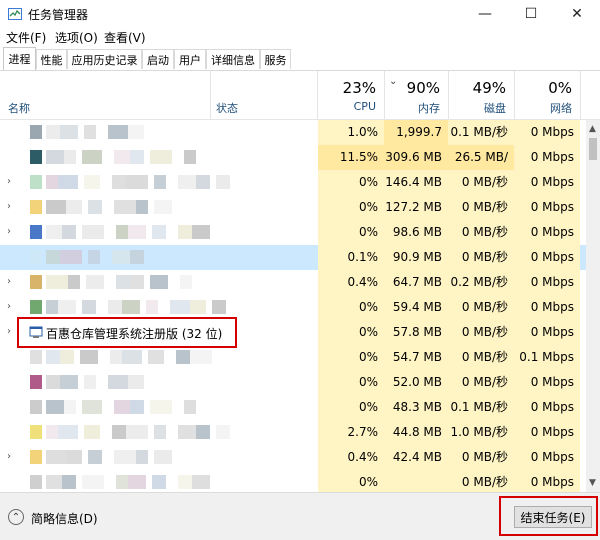  I want to click on menu-options: 选项(O), so click(76, 37).